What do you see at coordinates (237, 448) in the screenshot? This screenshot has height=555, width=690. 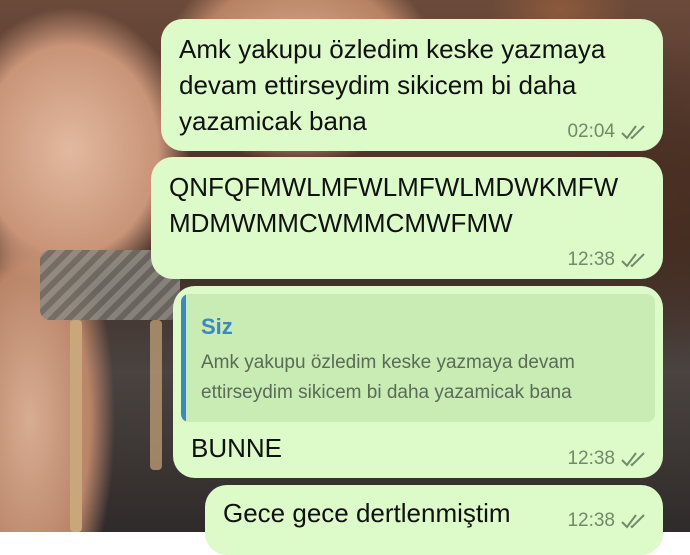 I see `message-text: BUNNE` at bounding box center [237, 448].